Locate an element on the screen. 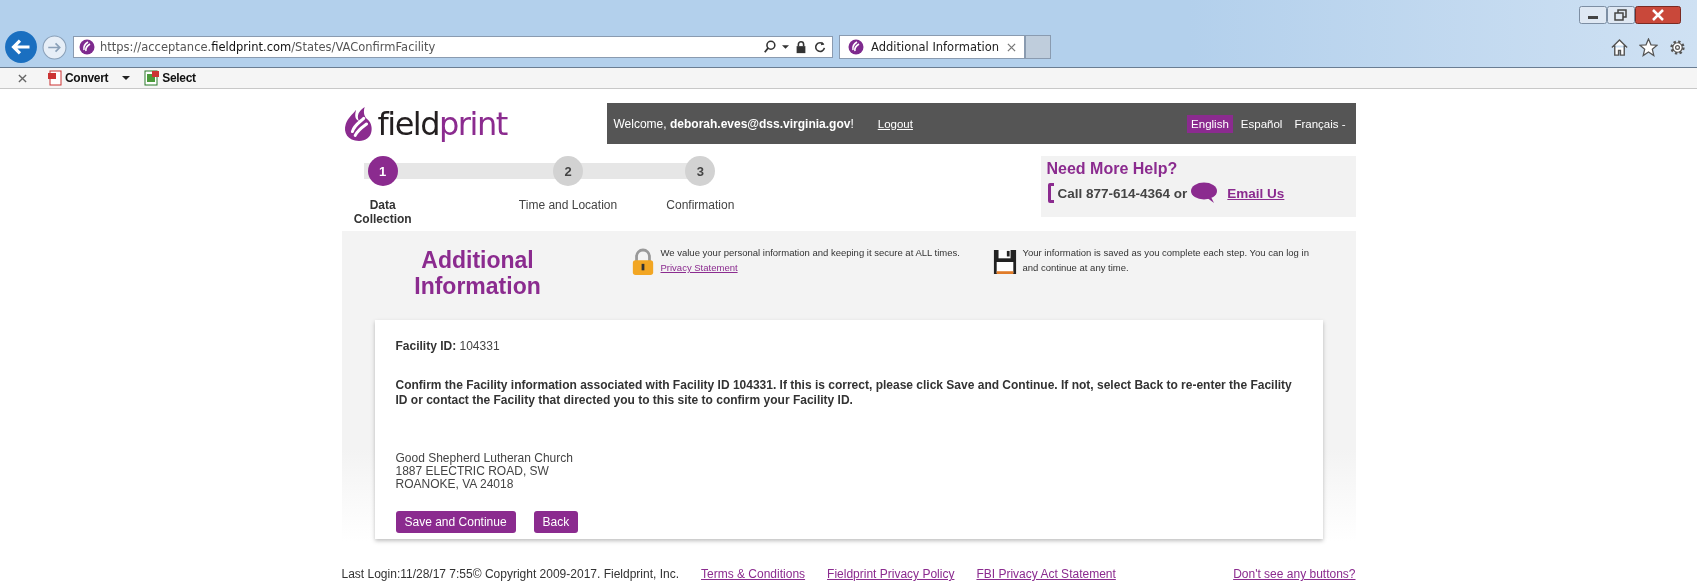 This screenshot has height=583, width=1697. email-link: Email Us is located at coordinates (1256, 193).